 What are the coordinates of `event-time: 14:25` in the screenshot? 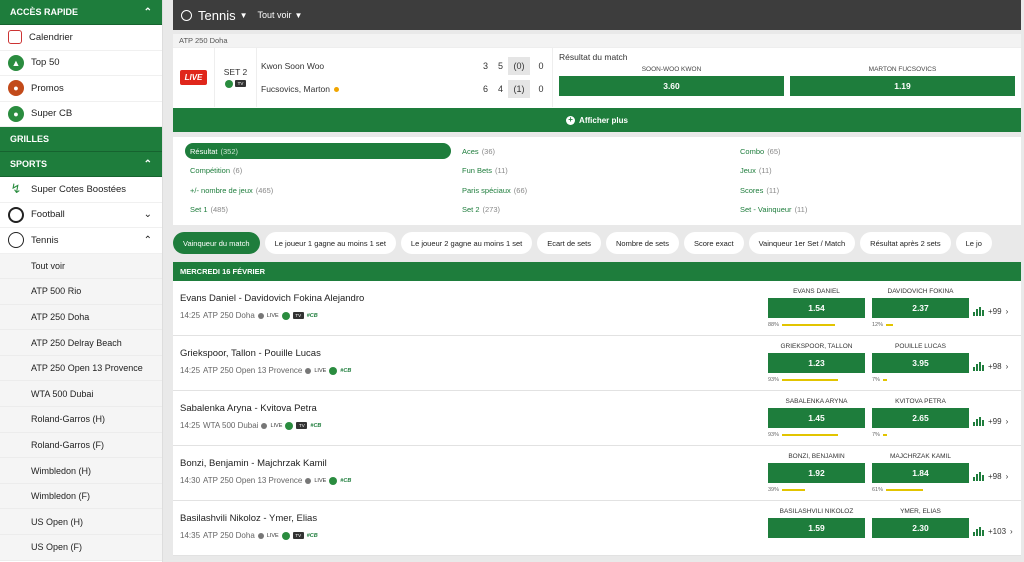 It's located at (190, 425).